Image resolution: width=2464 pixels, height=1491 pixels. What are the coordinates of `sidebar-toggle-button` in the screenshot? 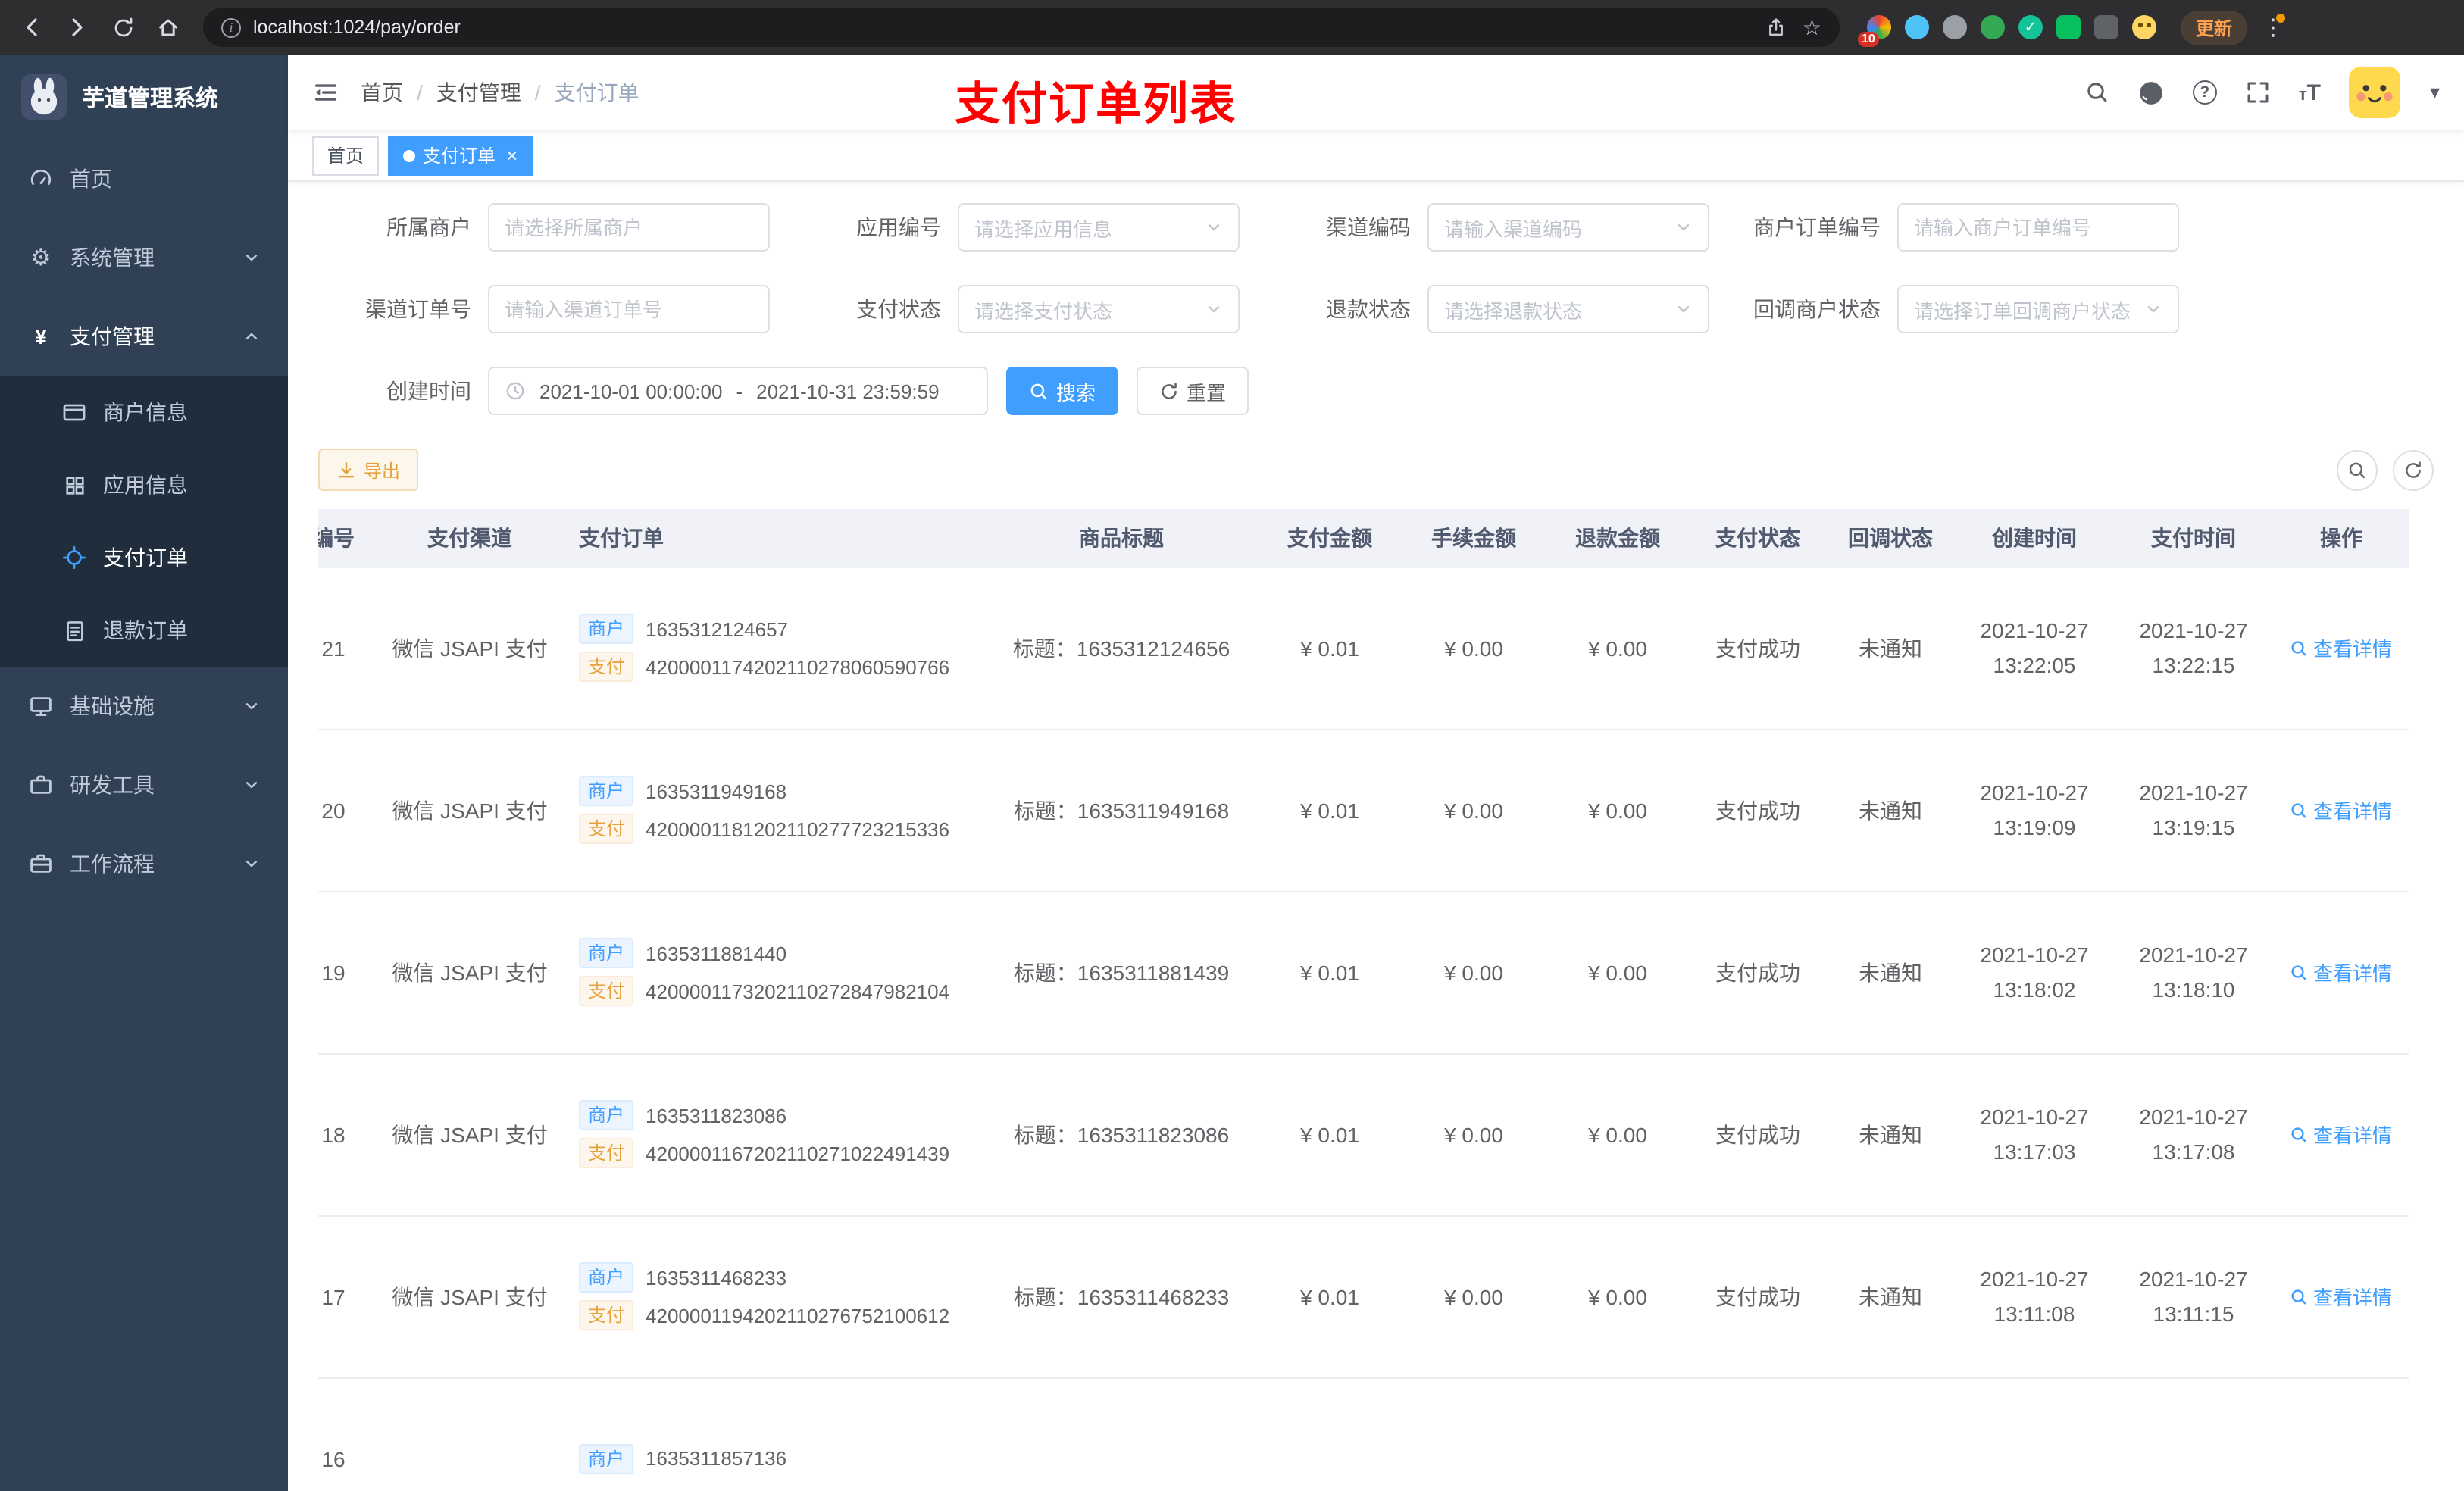 It's located at (325, 92).